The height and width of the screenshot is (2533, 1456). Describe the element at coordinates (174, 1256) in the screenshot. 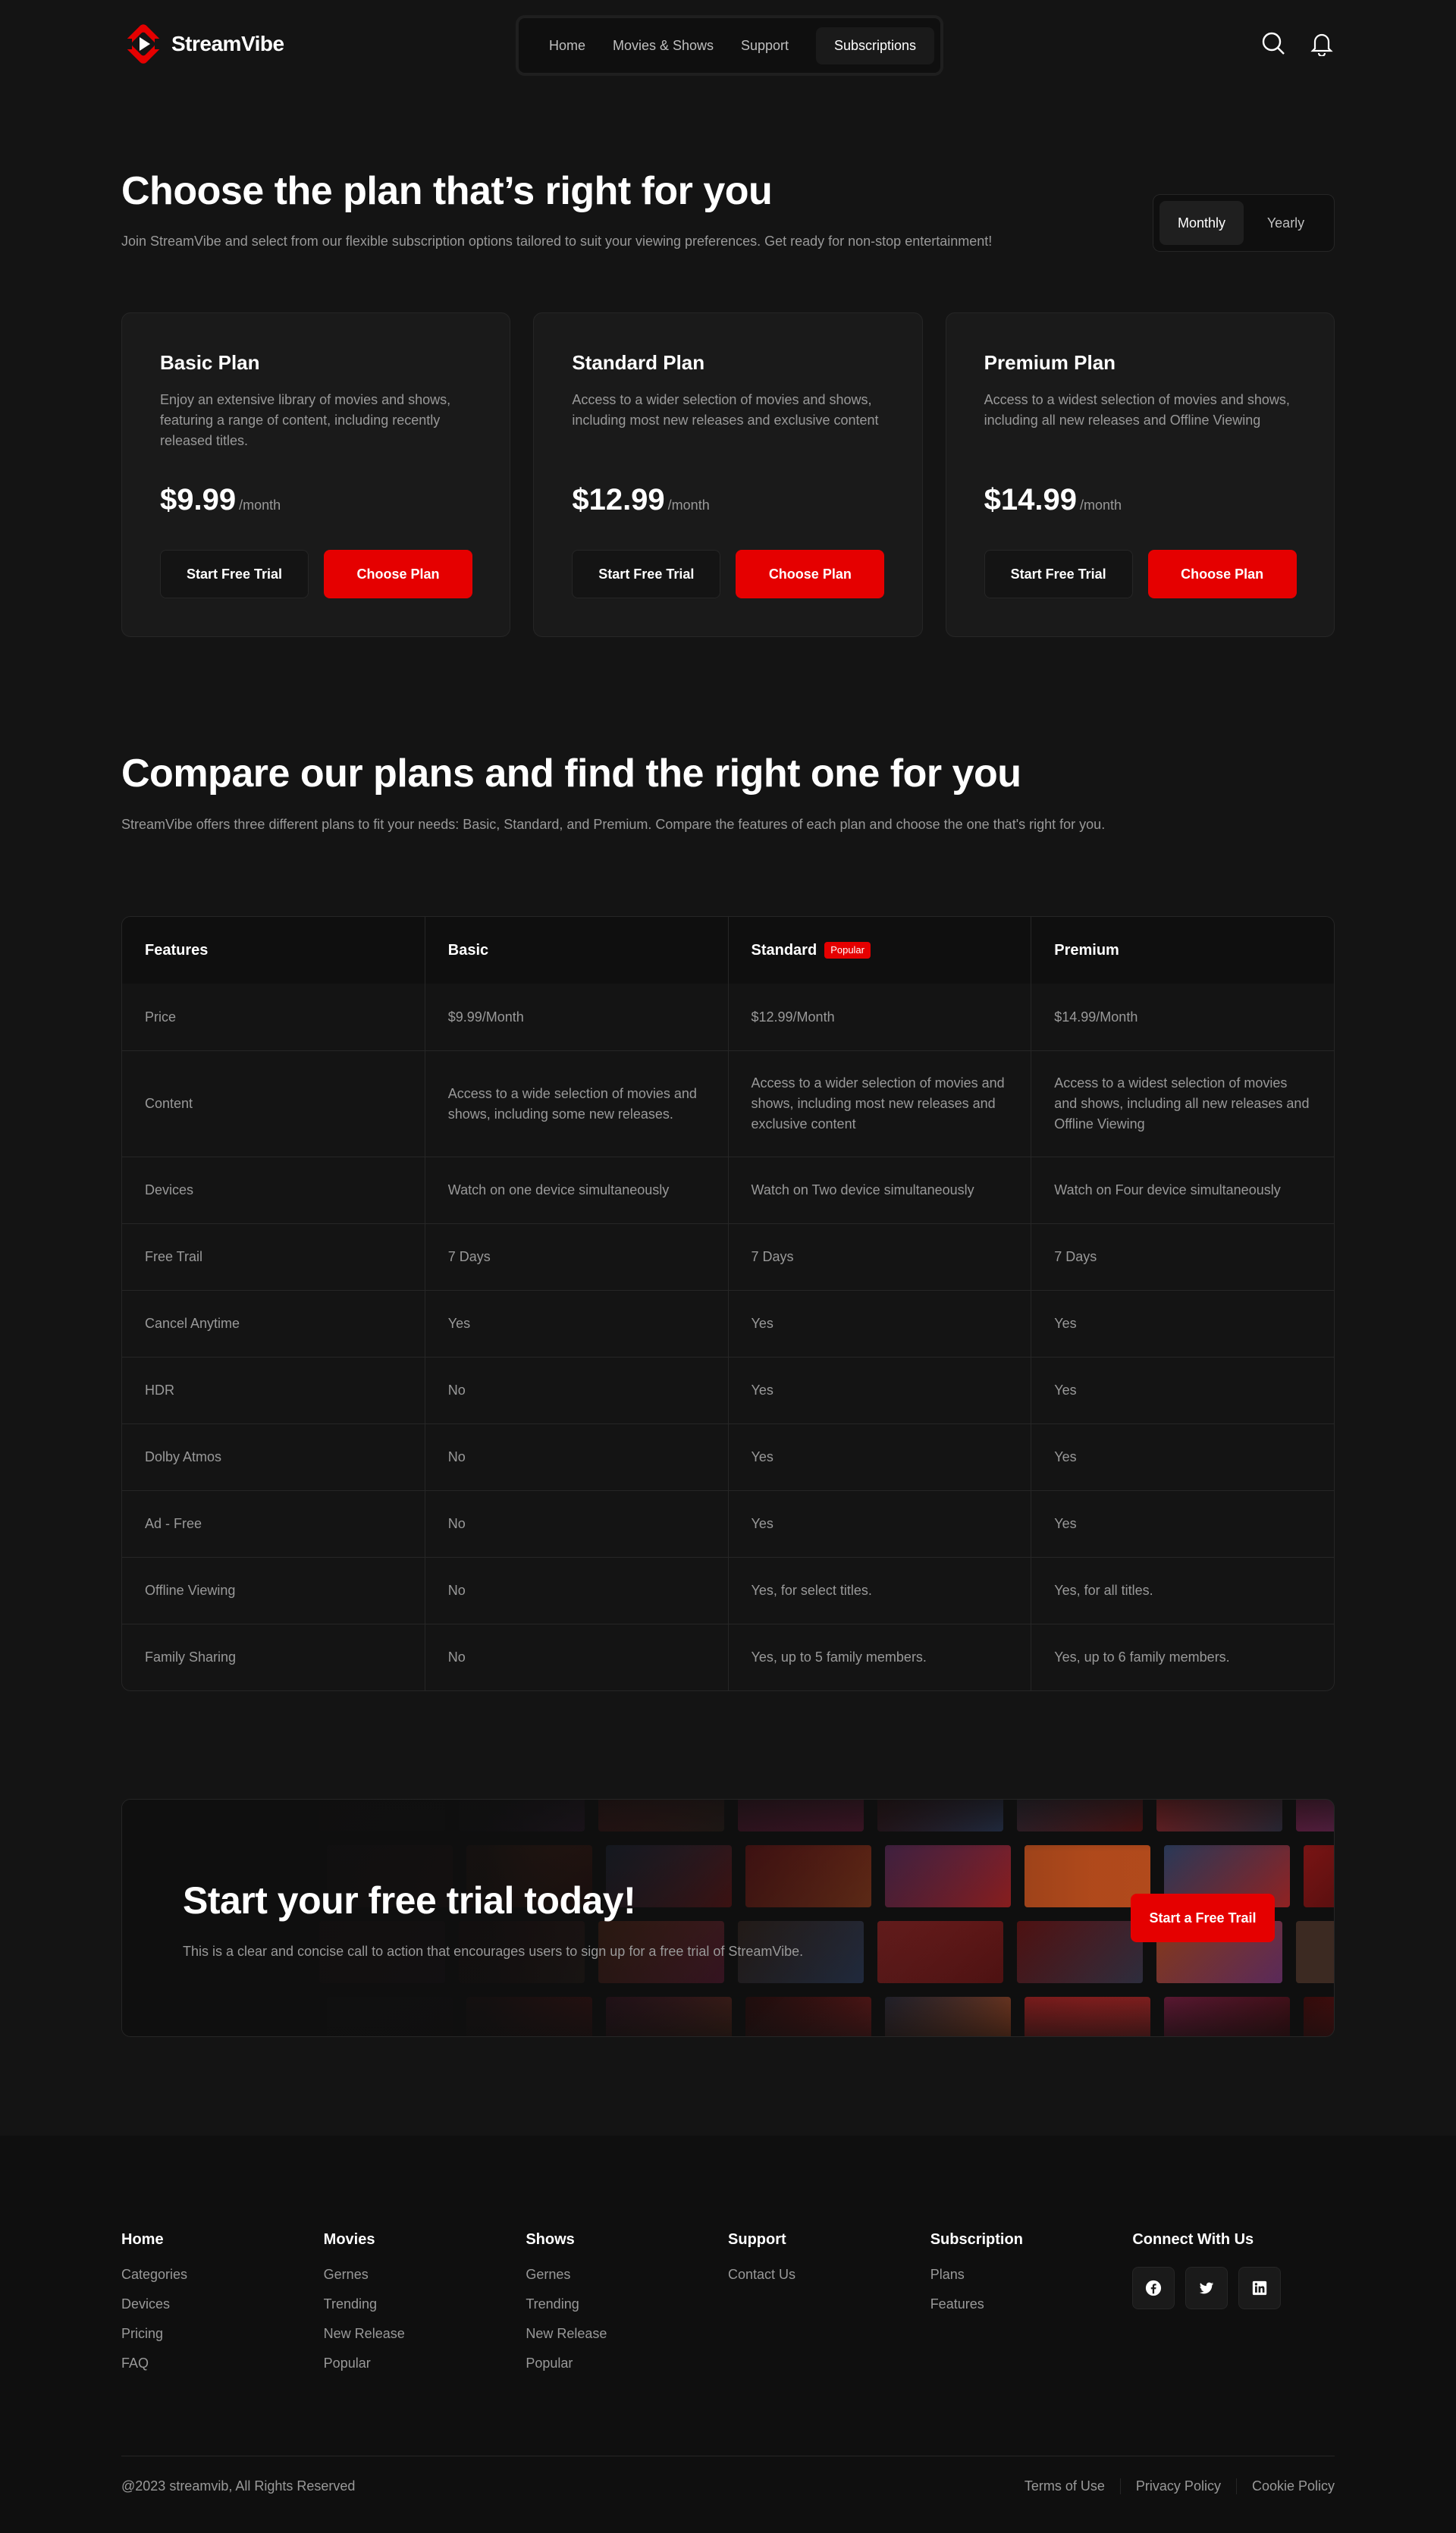

I see `feature-name-cell: Free Trail` at that location.